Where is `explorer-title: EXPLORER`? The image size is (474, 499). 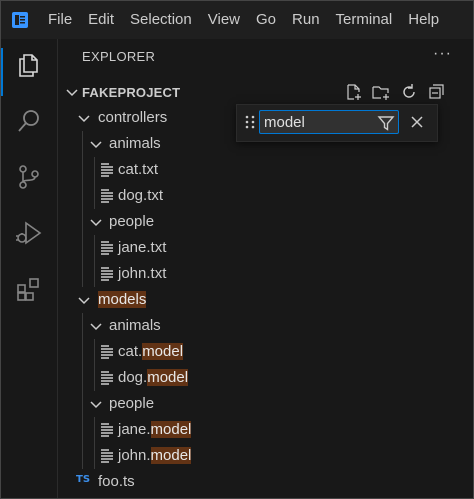 explorer-title: EXPLORER is located at coordinates (119, 56).